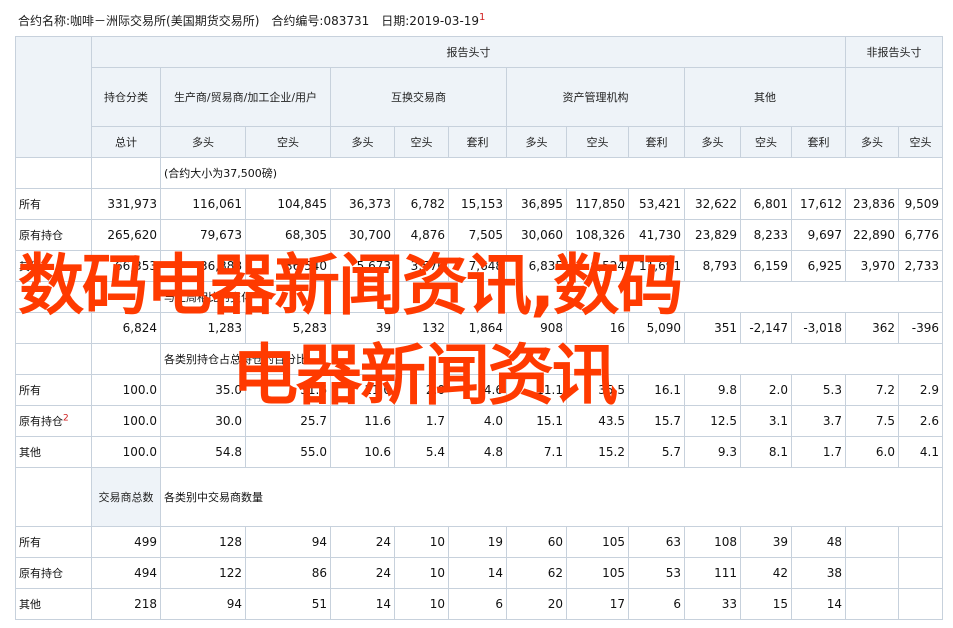 This screenshot has width=953, height=628. I want to click on table-cell: 6,824, so click(126, 328).